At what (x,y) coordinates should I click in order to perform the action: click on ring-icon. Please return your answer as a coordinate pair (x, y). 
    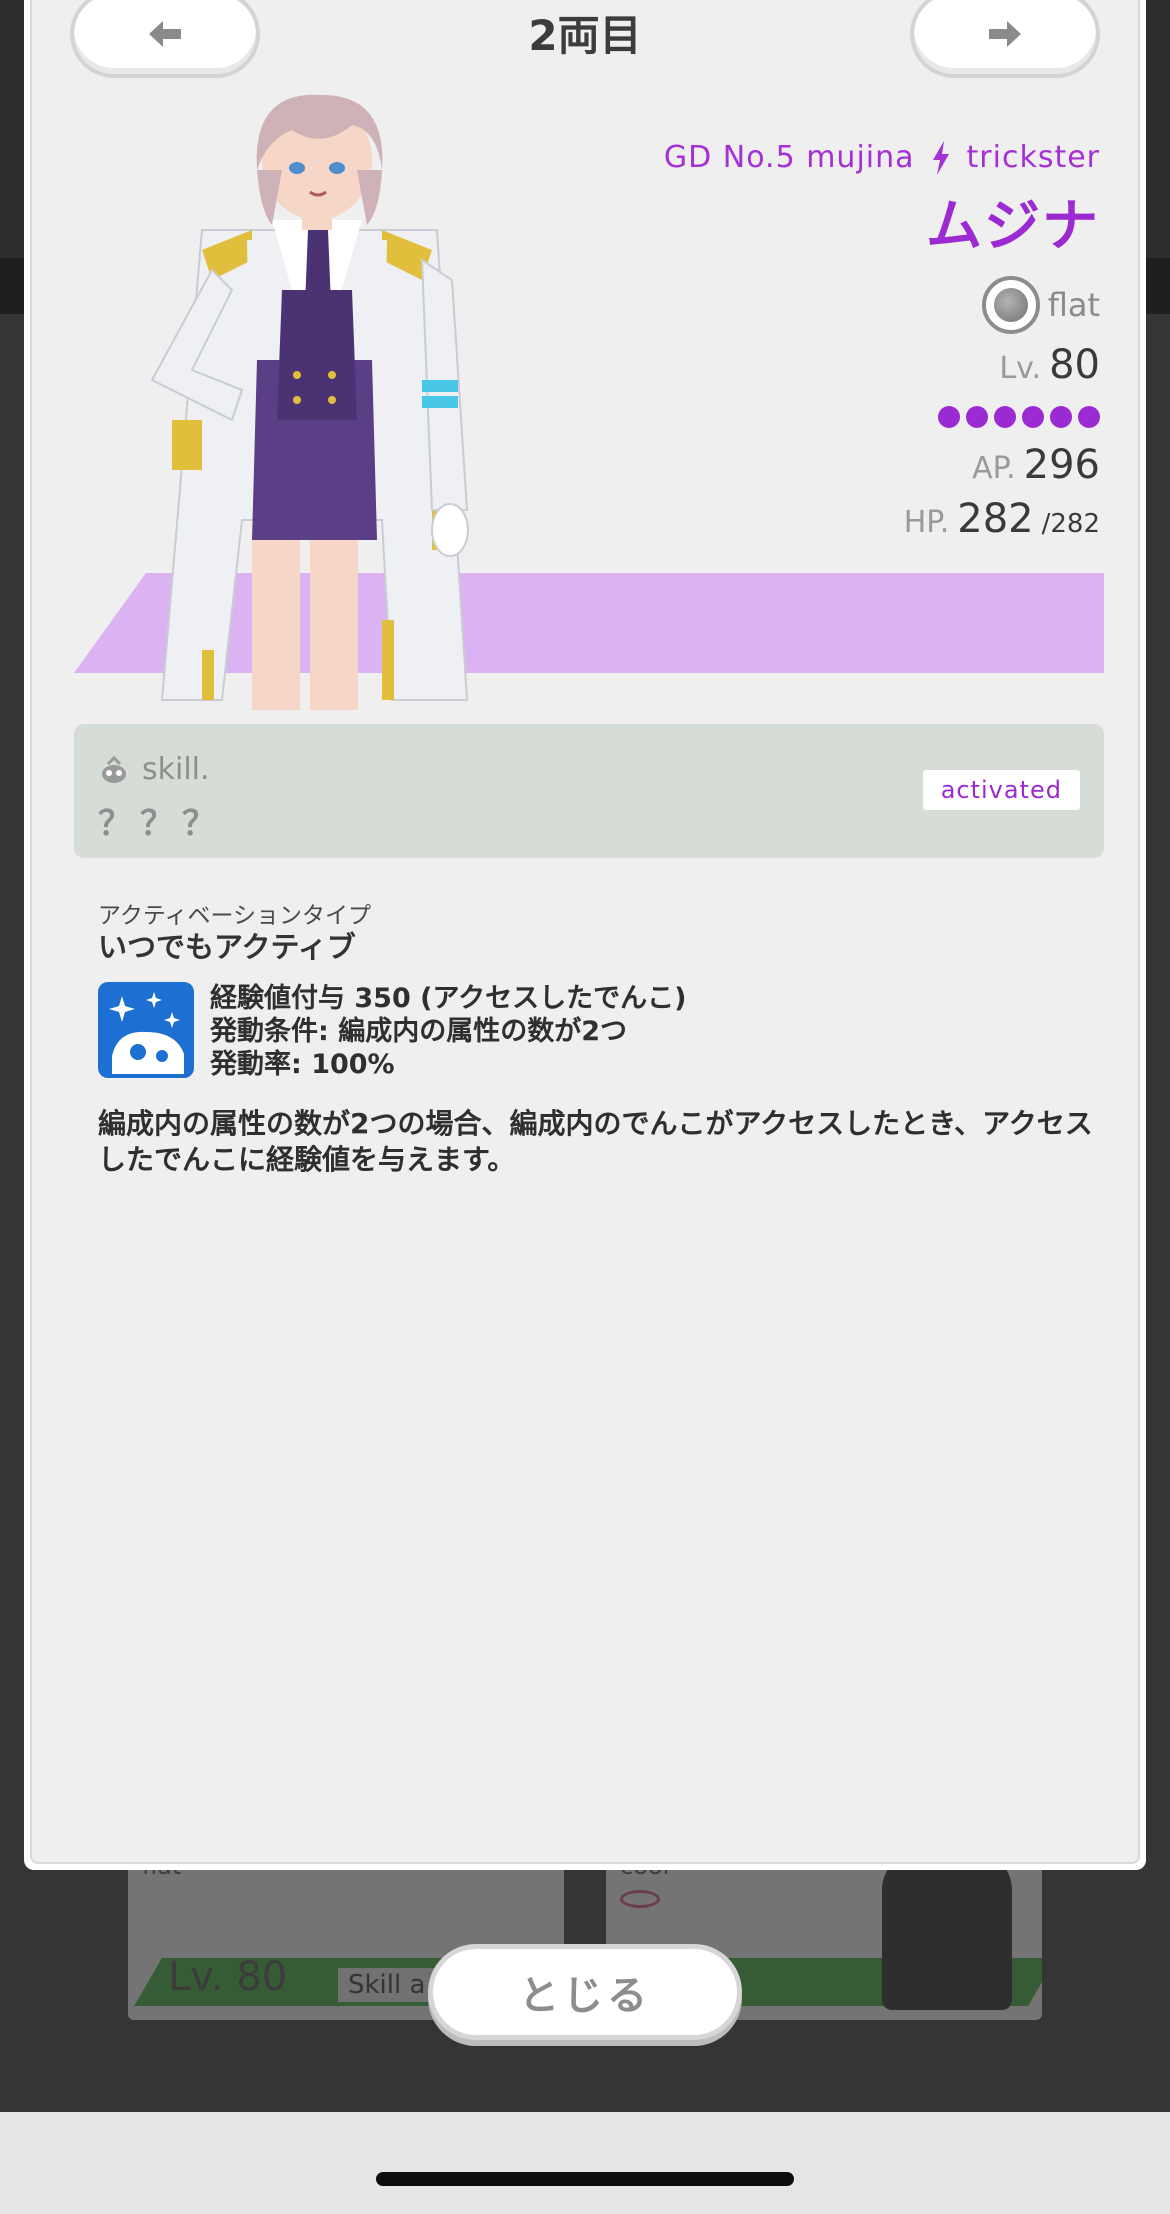
    Looking at the image, I should click on (640, 1899).